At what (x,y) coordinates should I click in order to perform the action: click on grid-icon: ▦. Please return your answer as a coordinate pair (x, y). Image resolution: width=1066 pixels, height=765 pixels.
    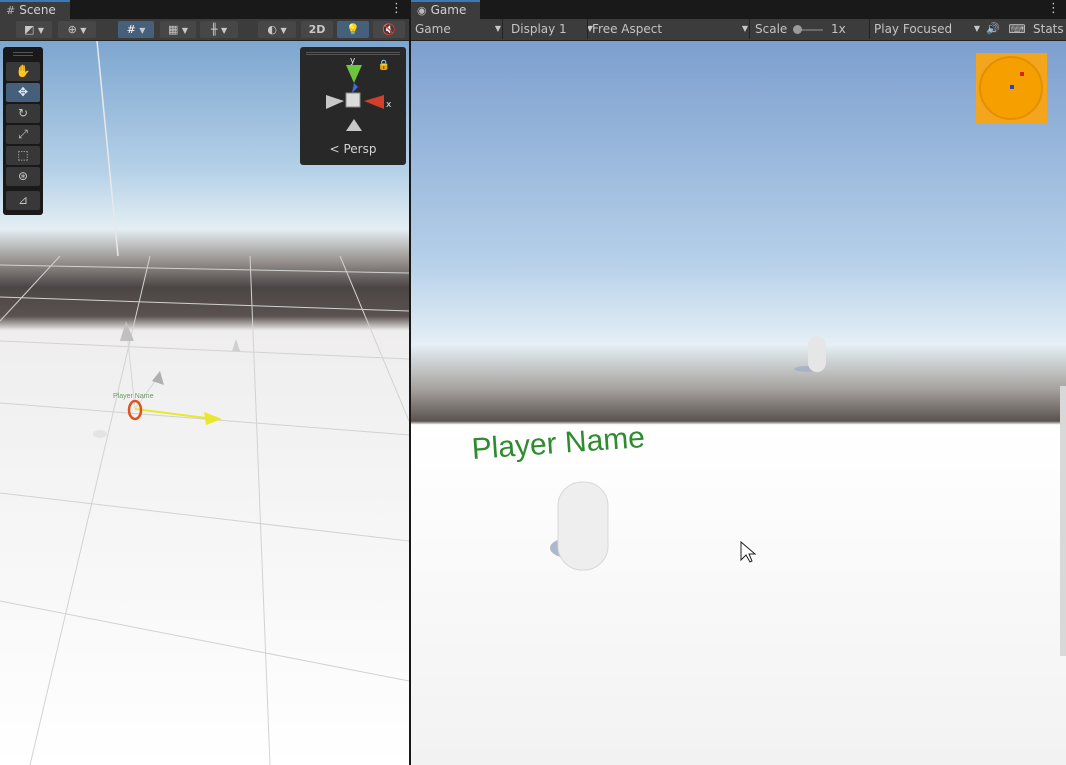
    Looking at the image, I should click on (173, 29).